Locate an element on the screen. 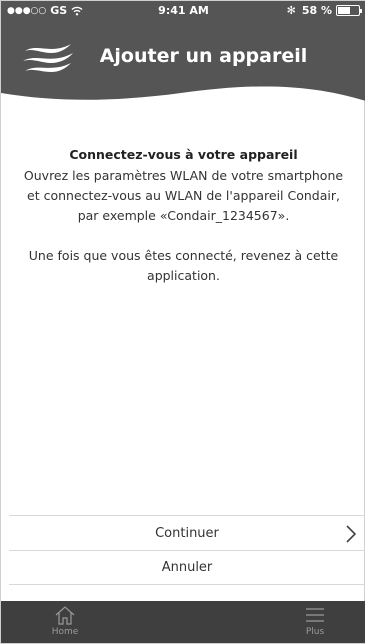 The image size is (365, 644). continue-button: Continuer is located at coordinates (187, 532).